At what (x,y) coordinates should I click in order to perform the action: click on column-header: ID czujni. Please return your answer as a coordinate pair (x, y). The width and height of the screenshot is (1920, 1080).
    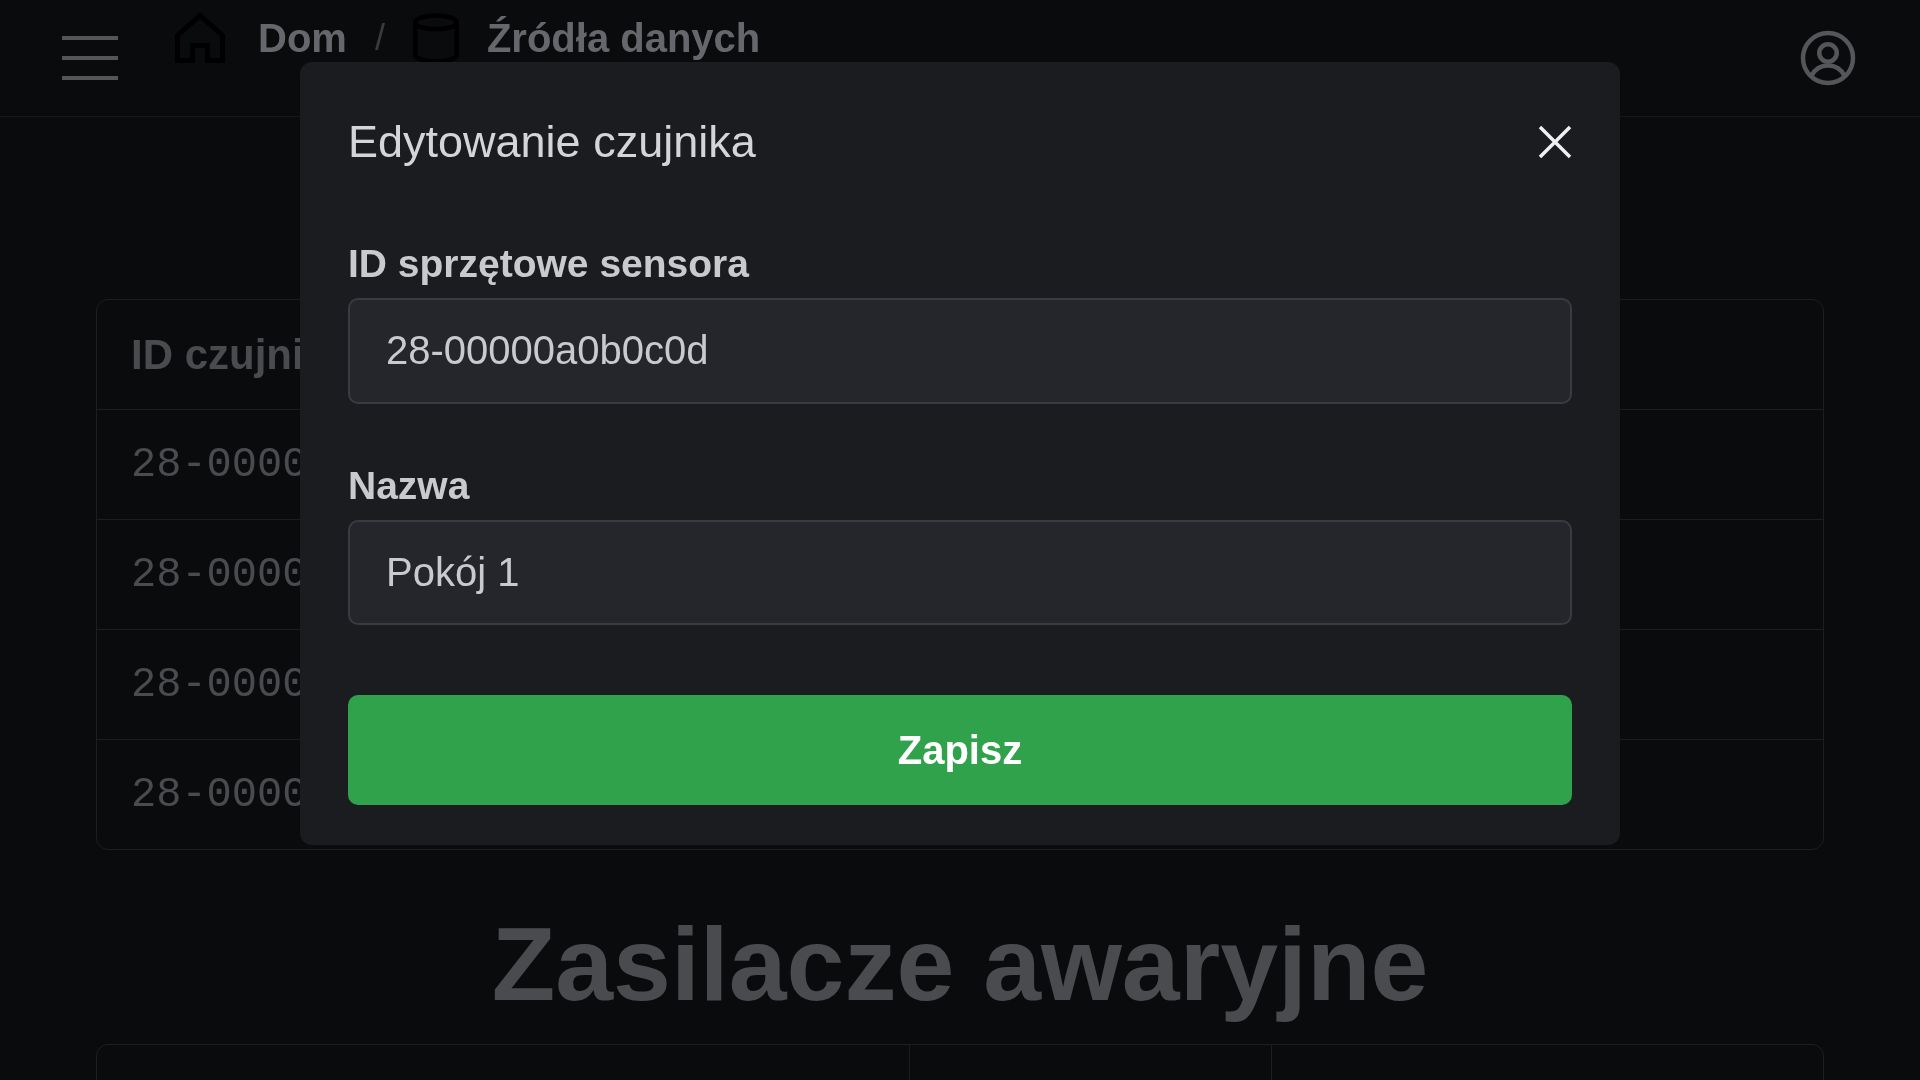
    Looking at the image, I should click on (217, 354).